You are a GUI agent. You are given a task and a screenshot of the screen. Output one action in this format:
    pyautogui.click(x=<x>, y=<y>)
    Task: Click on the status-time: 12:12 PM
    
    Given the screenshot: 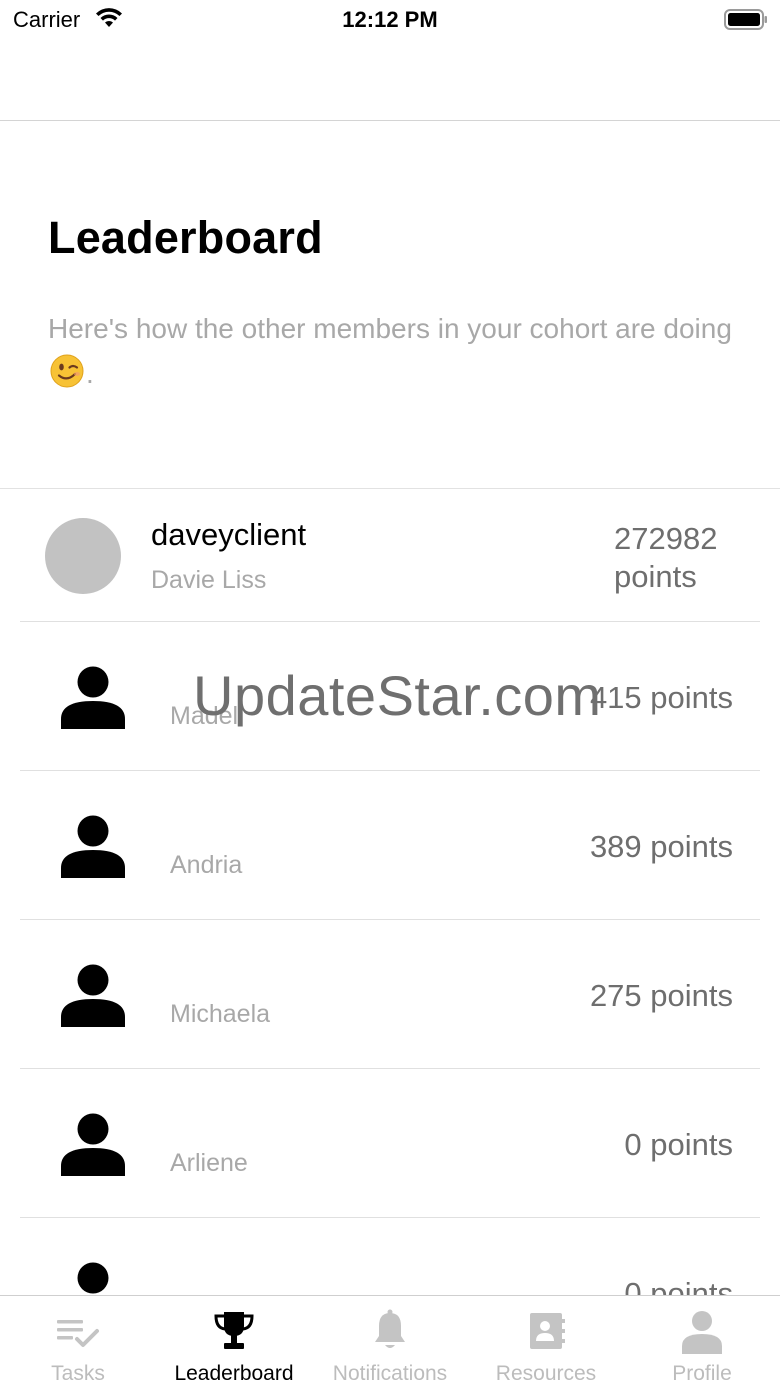 What is the action you would take?
    pyautogui.click(x=390, y=19)
    